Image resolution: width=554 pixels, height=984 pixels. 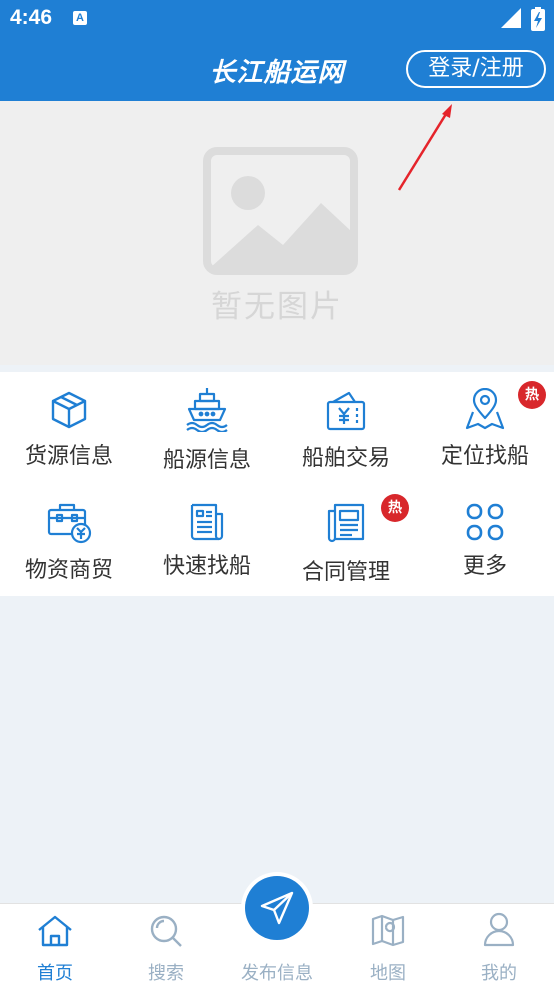 I want to click on image-placeholder-icon, so click(x=280, y=211).